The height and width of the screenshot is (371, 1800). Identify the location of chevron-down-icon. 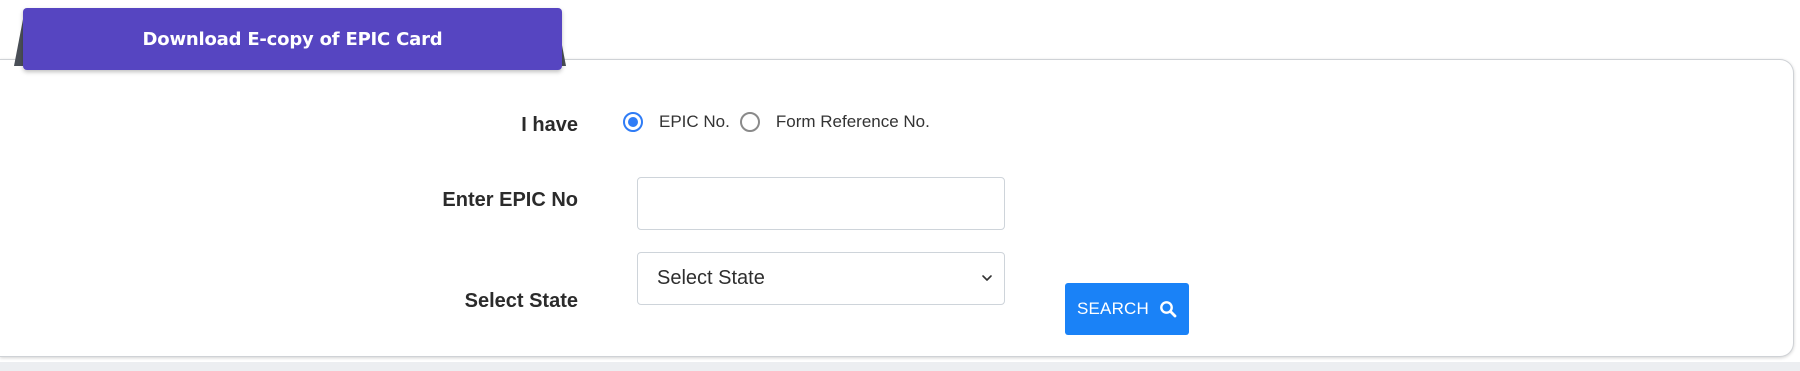
(987, 278).